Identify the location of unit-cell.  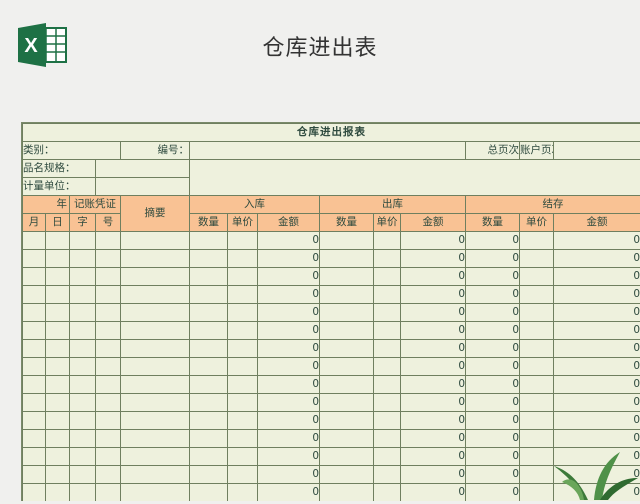
(143, 187).